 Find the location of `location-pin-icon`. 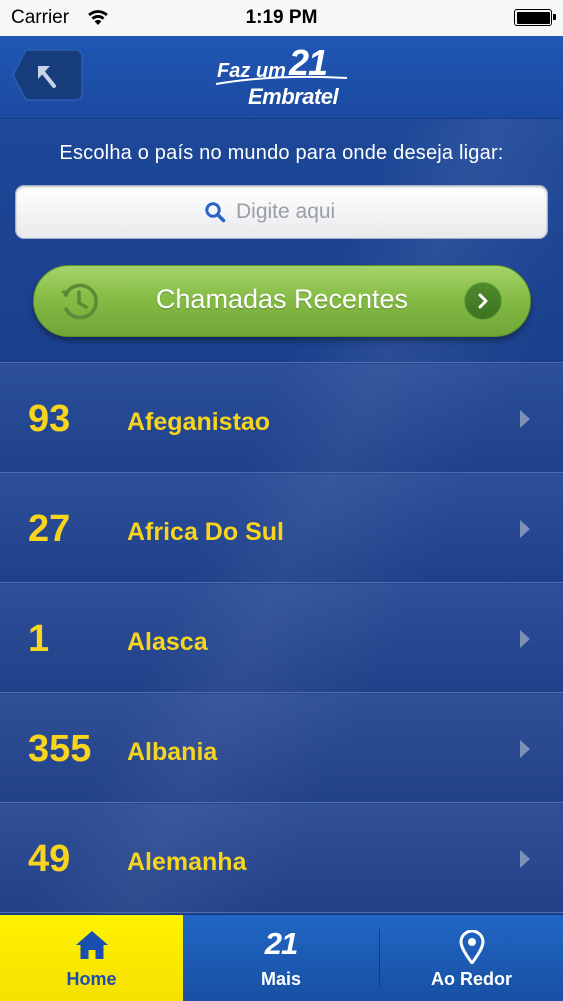

location-pin-icon is located at coordinates (471, 947).